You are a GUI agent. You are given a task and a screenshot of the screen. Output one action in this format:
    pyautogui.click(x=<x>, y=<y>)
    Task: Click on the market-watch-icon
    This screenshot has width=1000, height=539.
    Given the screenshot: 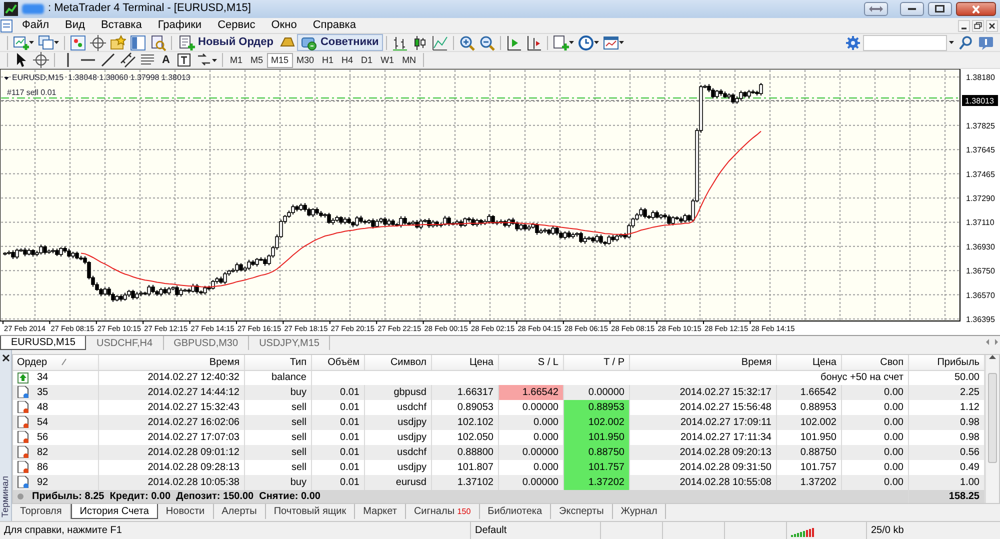 What is the action you would take?
    pyautogui.click(x=78, y=42)
    